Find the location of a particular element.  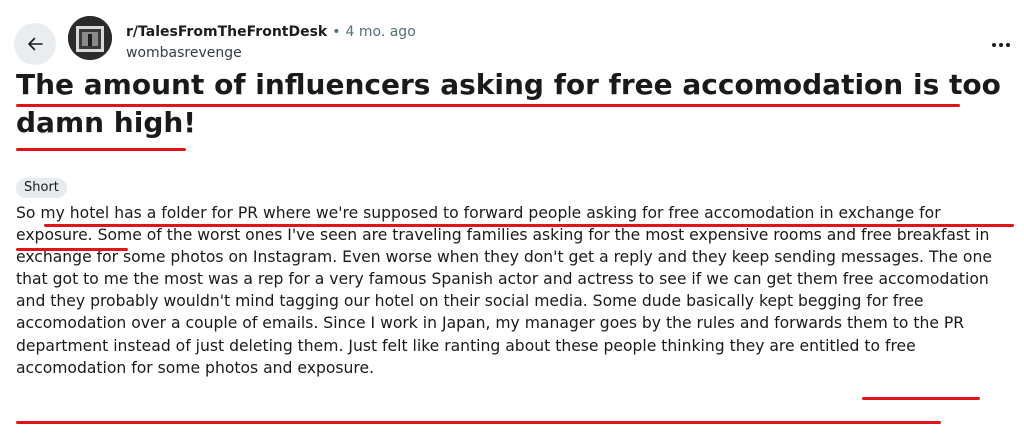

subreddit-link: r/TalesFromTheFrontDesk is located at coordinates (226, 32).